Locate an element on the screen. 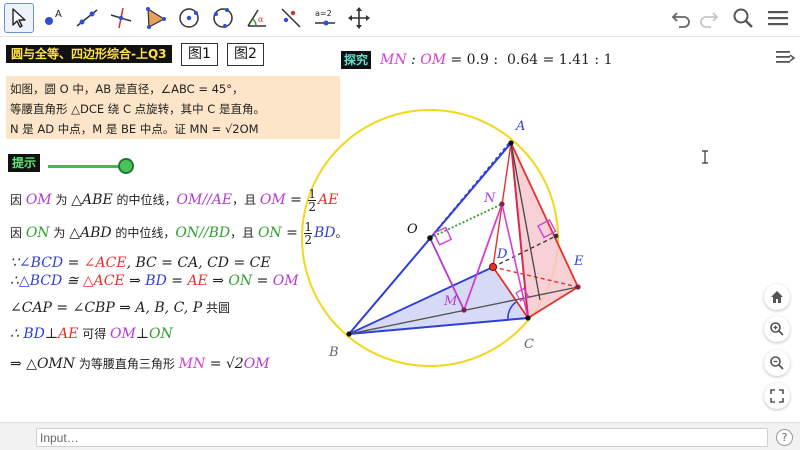 The height and width of the screenshot is (450, 800). proof-concyclic-statement: ∠CAP = ∠CBP ⇒ A, B, C, P is located at coordinates (106, 308).